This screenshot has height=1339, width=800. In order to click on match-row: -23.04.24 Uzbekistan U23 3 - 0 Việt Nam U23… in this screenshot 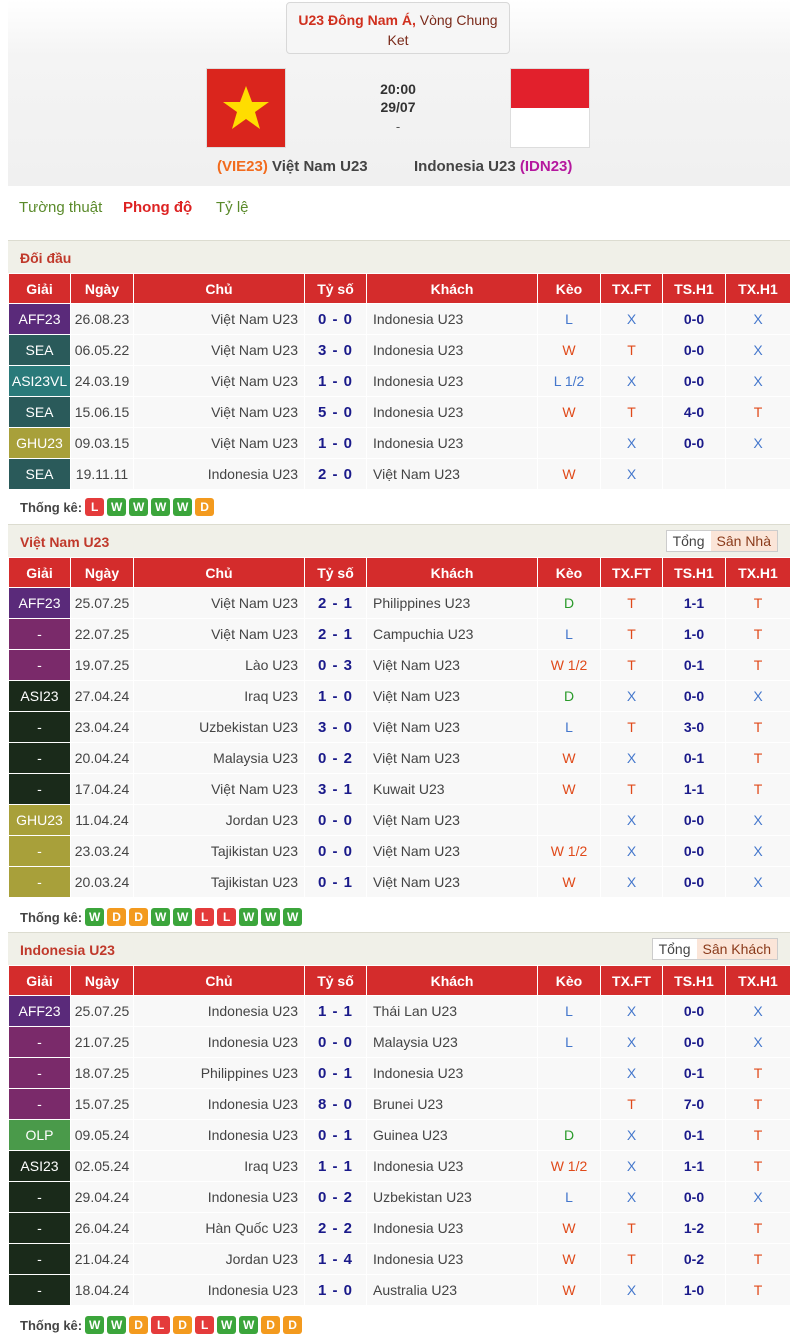, I will do `click(399, 727)`.